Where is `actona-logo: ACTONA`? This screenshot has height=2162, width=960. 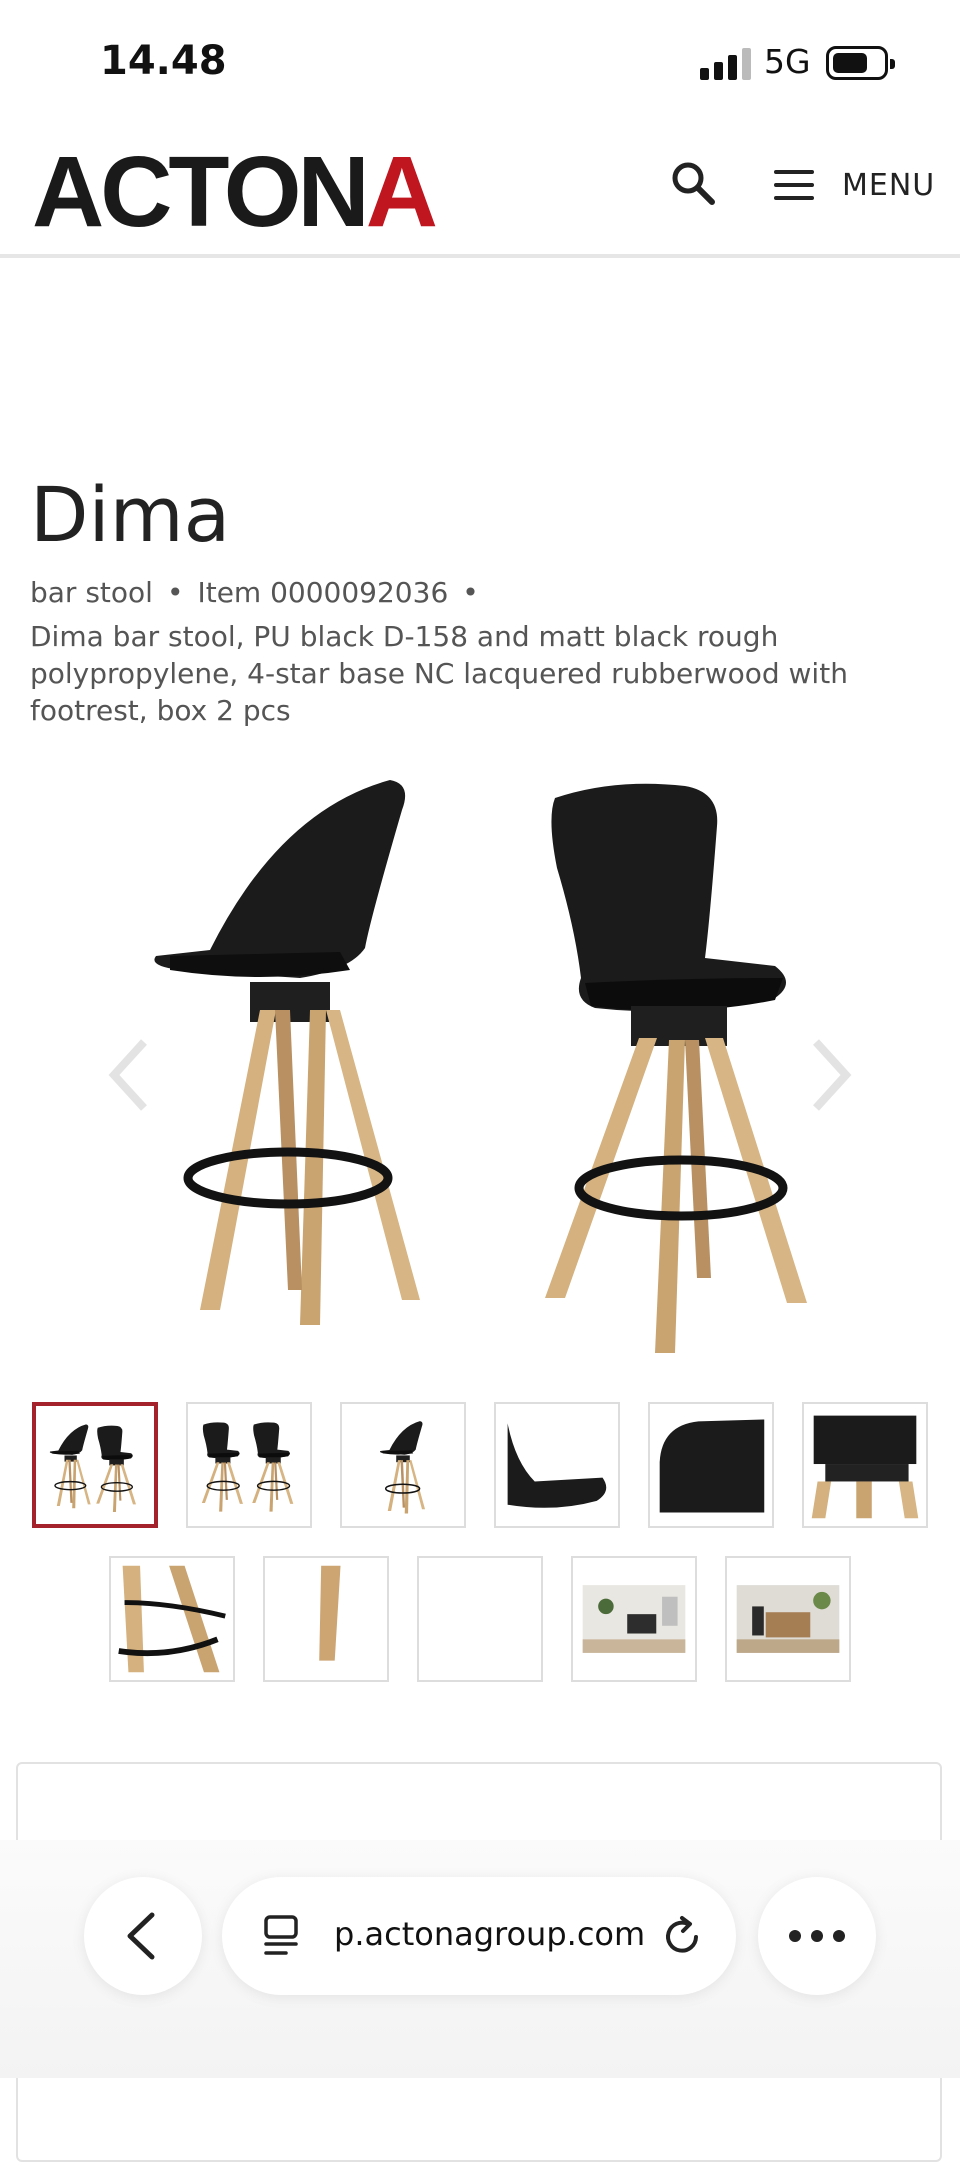 actona-logo: ACTONA is located at coordinates (235, 192).